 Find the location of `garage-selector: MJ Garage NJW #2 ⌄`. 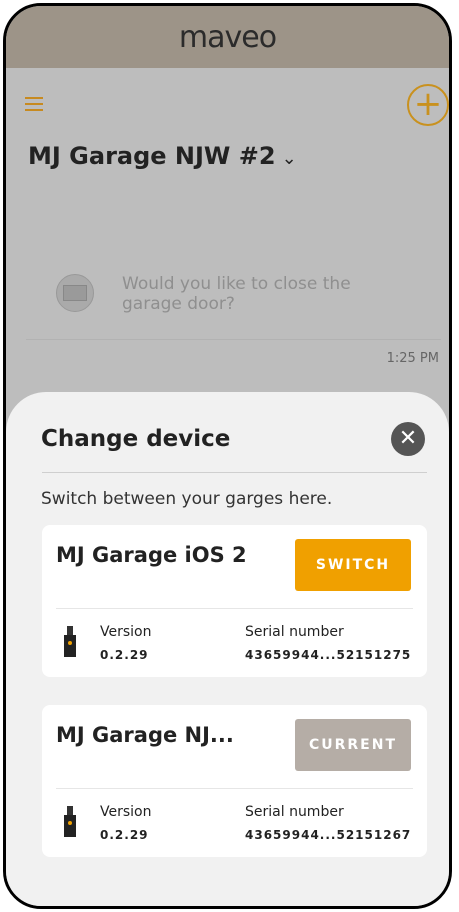

garage-selector: MJ Garage NJW #2 ⌄ is located at coordinates (162, 156).